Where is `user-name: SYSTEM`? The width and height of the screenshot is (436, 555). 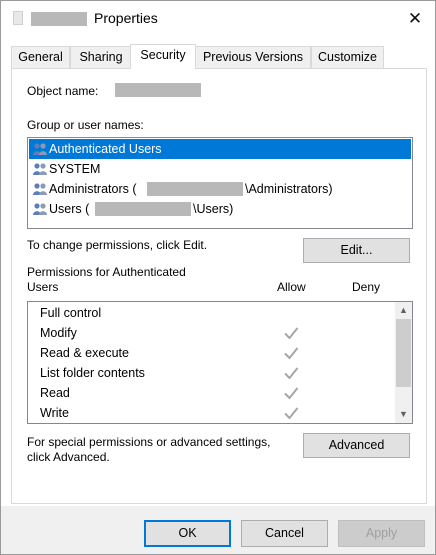
user-name: SYSTEM is located at coordinates (75, 169).